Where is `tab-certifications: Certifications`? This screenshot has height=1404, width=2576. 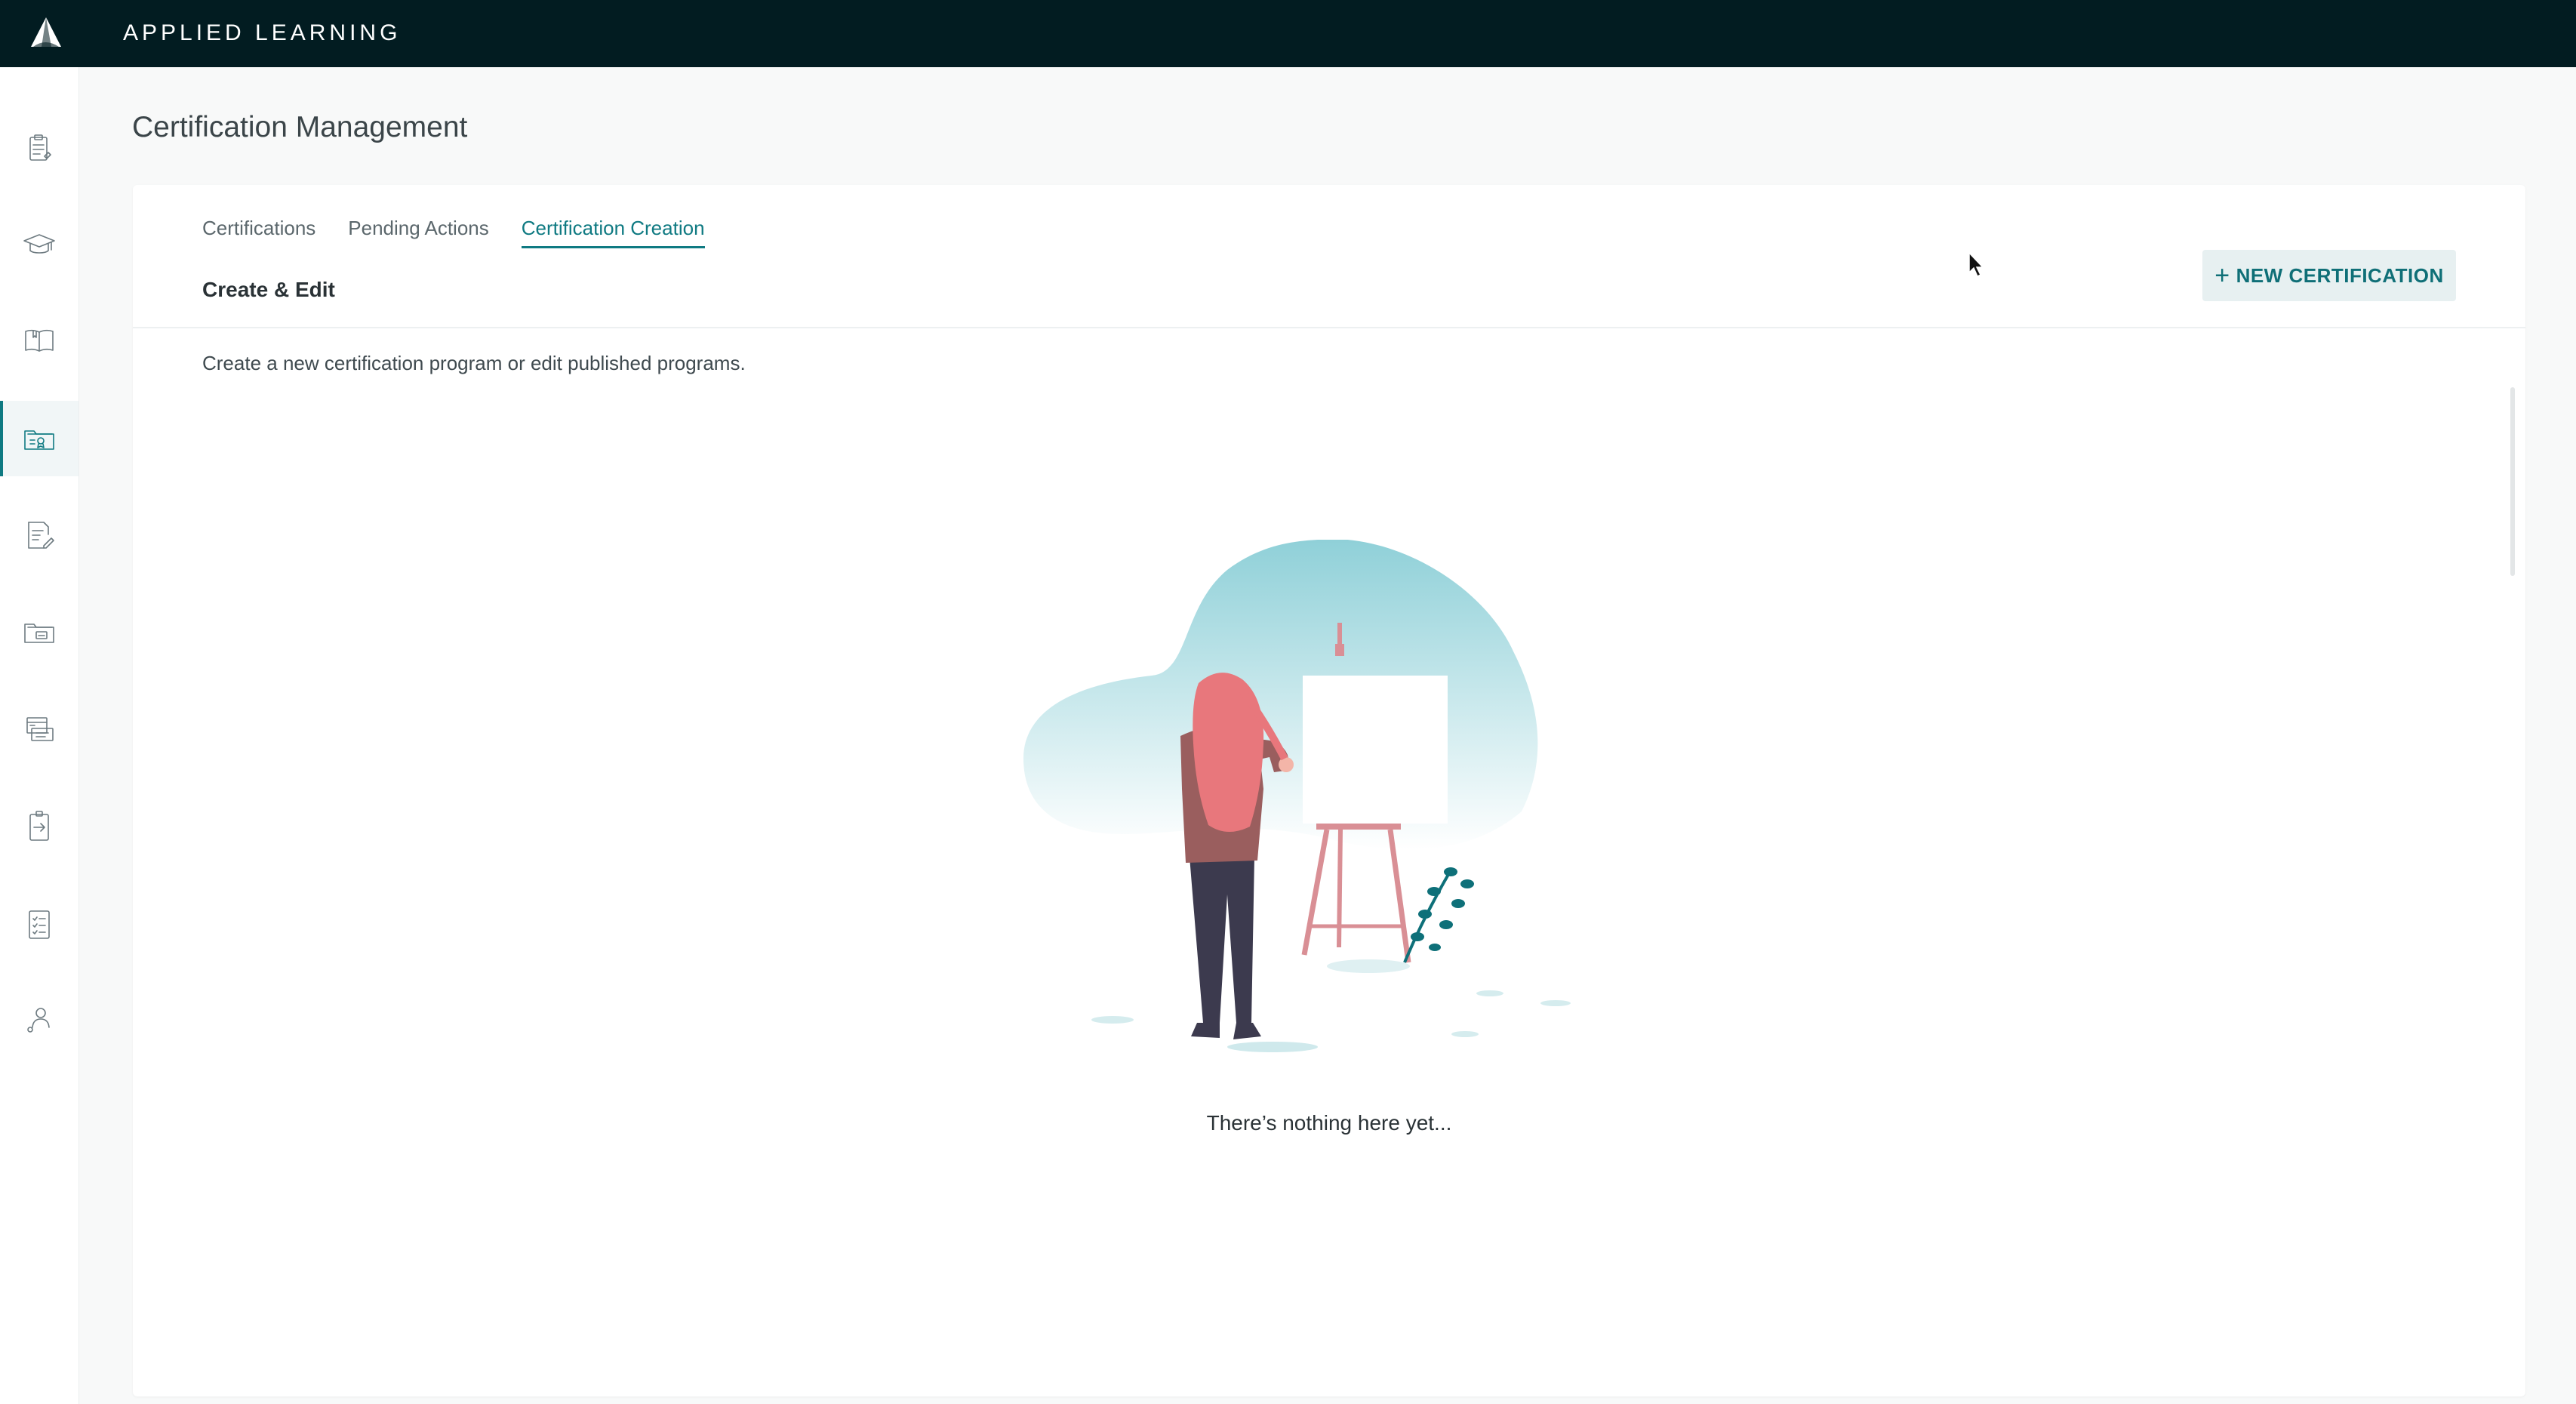 tab-certifications: Certifications is located at coordinates (258, 231).